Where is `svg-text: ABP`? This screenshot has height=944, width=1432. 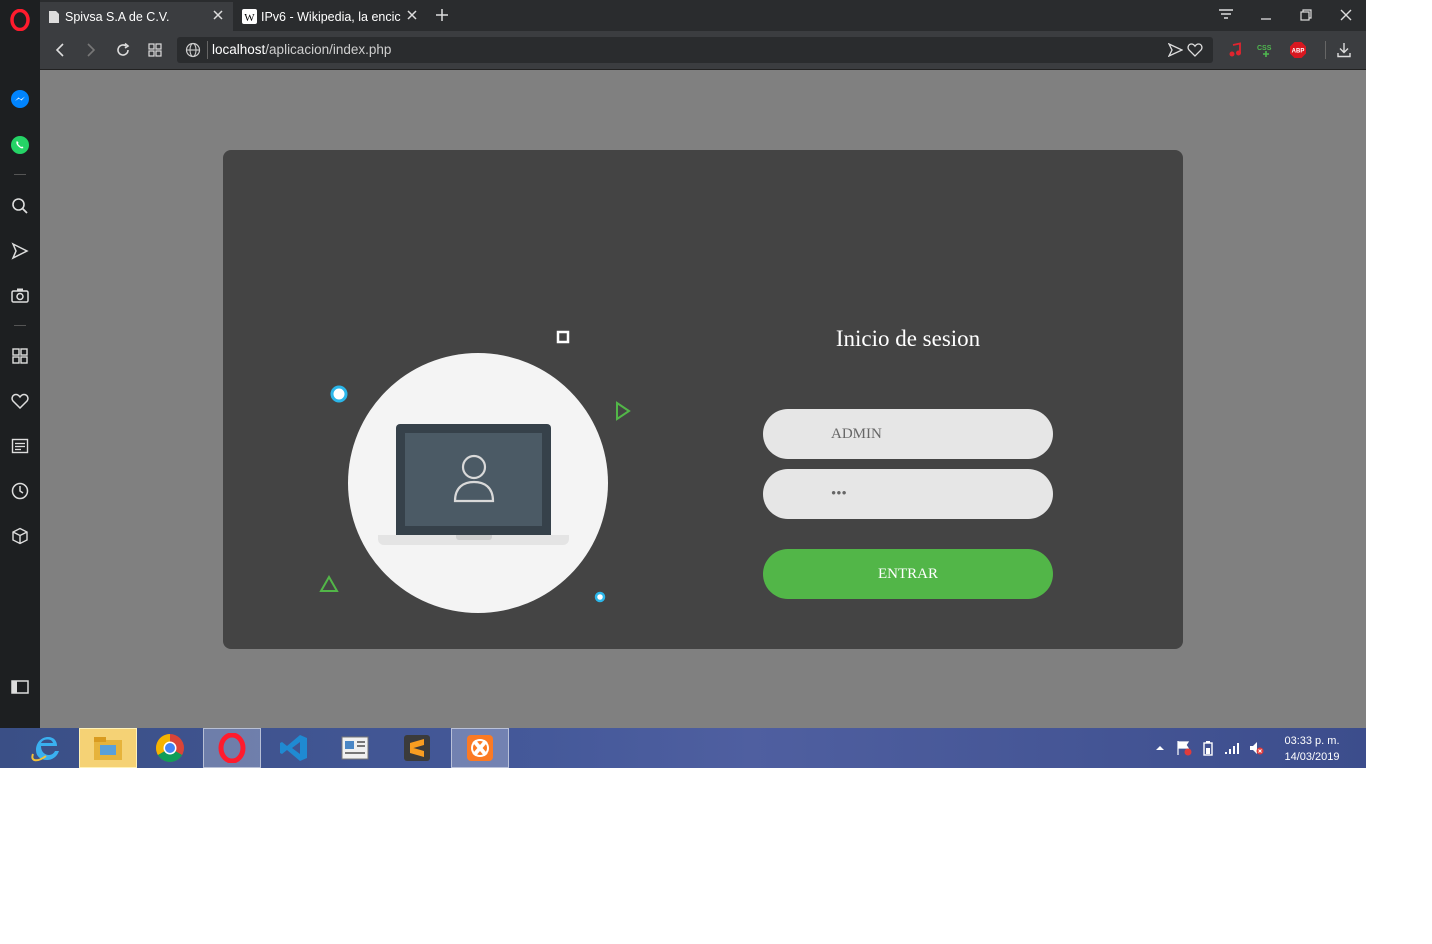
svg-text: ABP is located at coordinates (1298, 52).